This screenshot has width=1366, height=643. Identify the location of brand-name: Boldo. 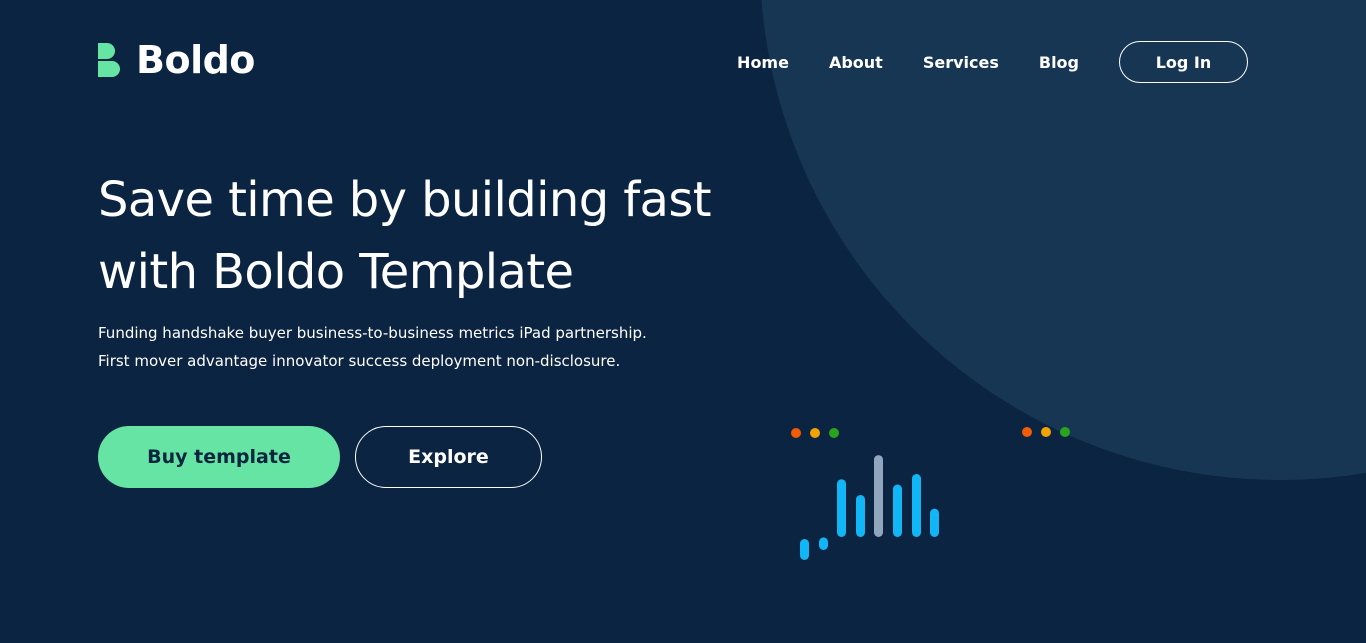
(195, 60).